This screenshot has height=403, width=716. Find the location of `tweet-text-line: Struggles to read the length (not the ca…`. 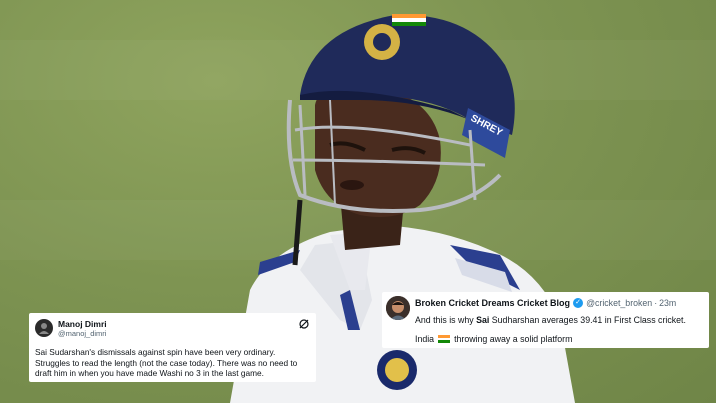

tweet-text-line: Struggles to read the length (not the ca… is located at coordinates (166, 362).